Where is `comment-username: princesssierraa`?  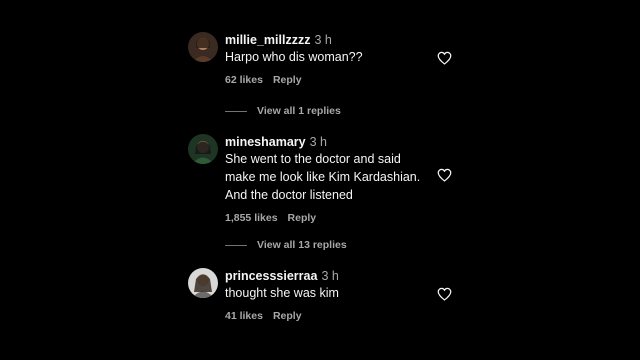 comment-username: princesssierraa is located at coordinates (271, 276).